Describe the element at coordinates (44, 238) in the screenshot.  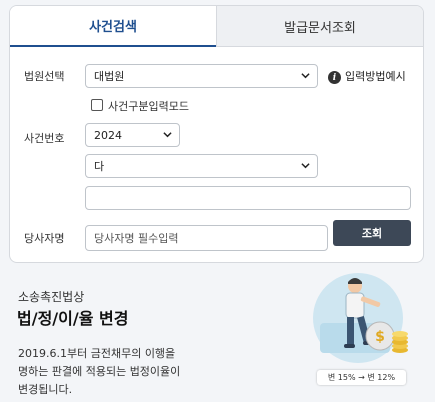
I see `party-label: 당사자명` at that location.